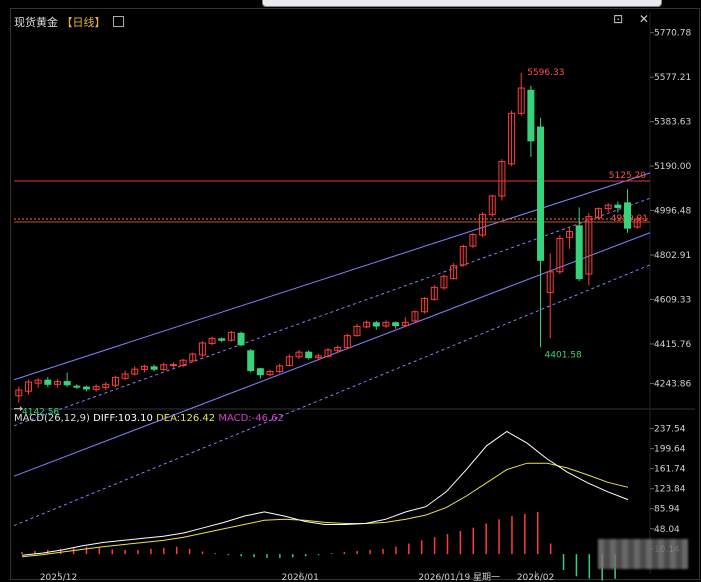  I want to click on high-annotation: 5596.33, so click(545, 73).